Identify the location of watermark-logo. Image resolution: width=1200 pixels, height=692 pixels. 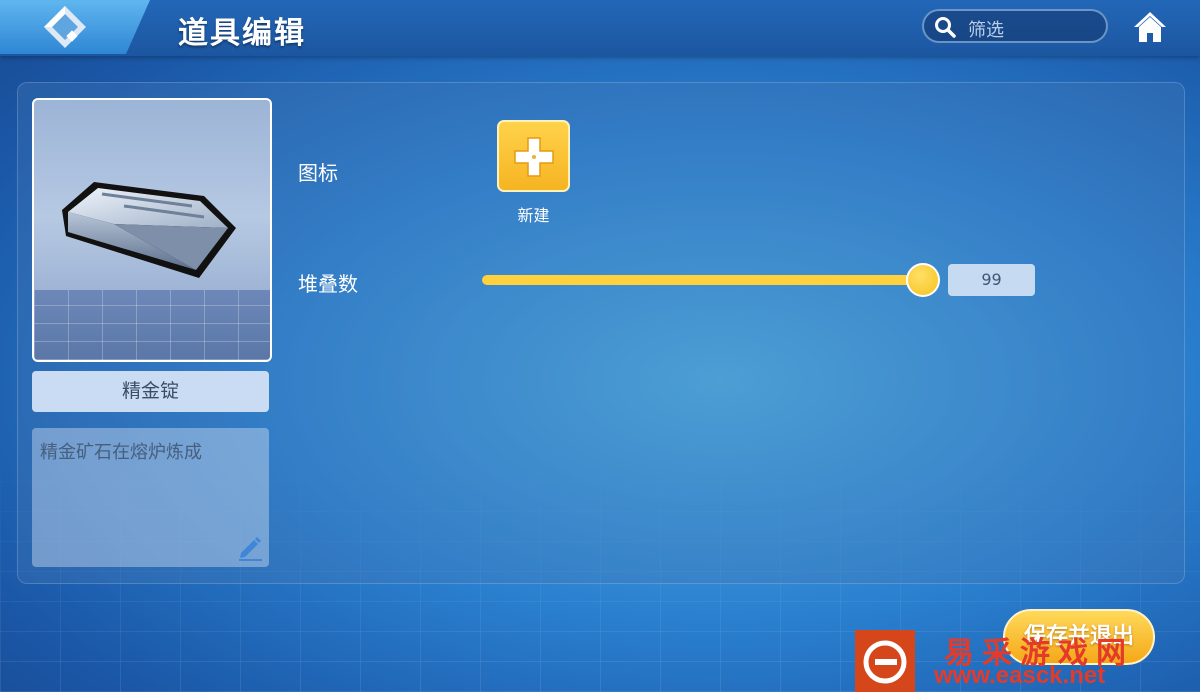
(885, 661).